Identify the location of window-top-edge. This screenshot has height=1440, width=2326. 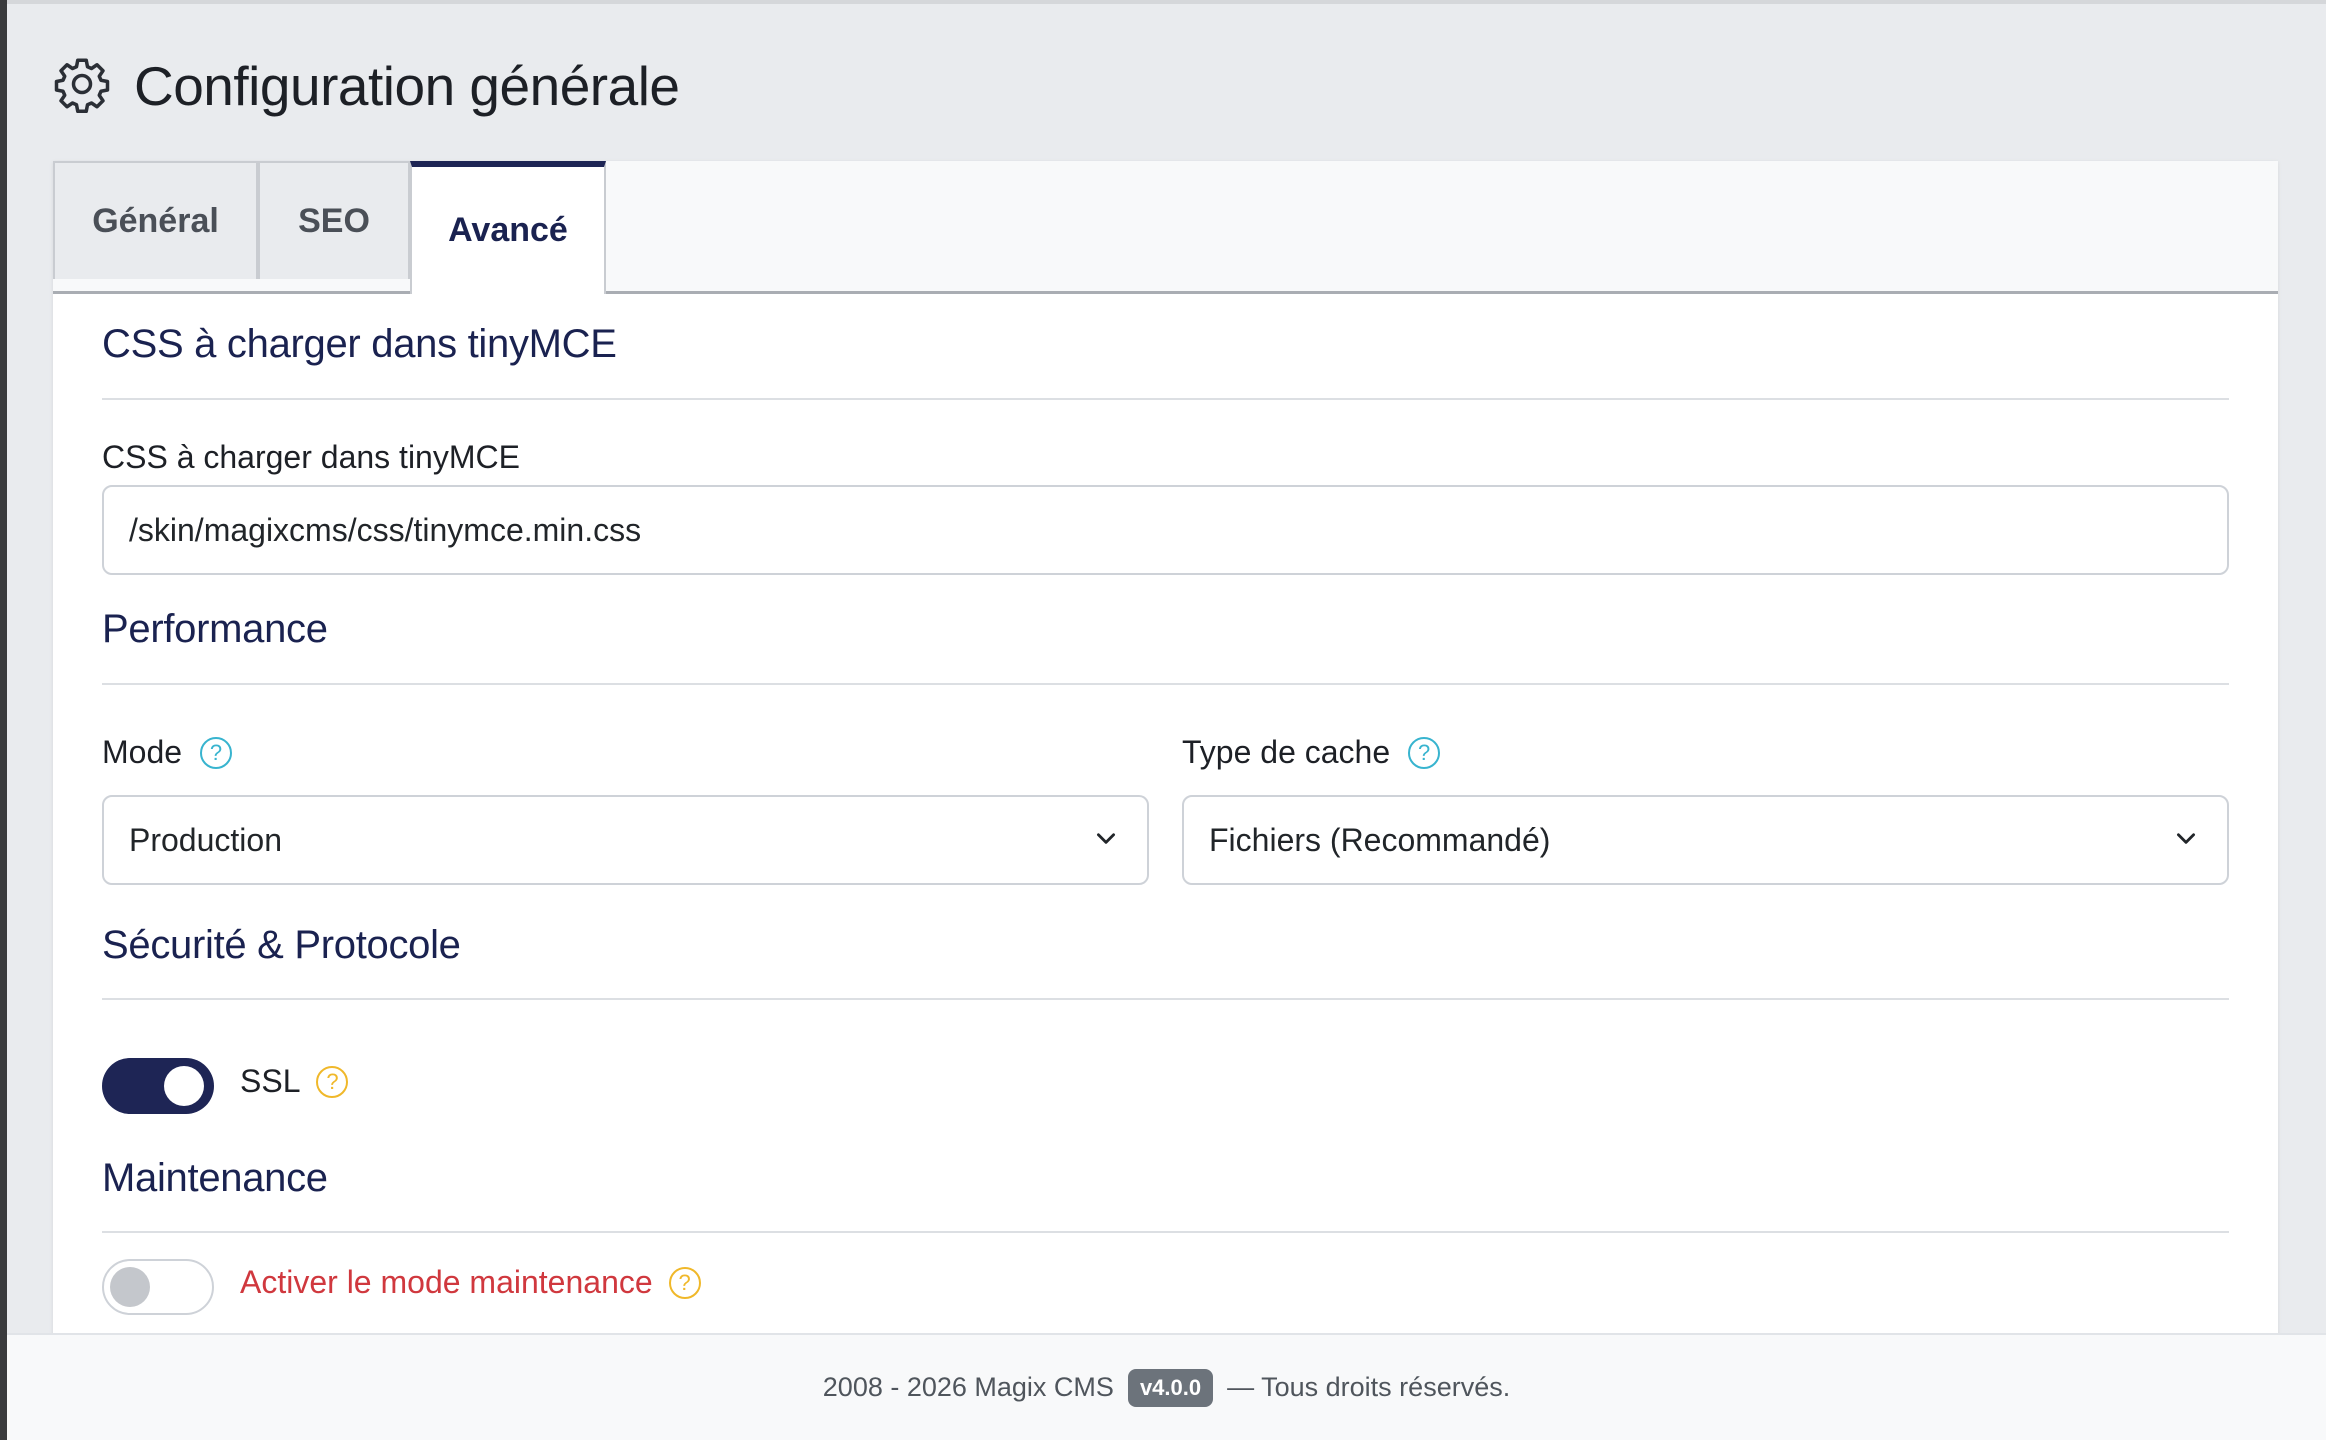
(1166, 2).